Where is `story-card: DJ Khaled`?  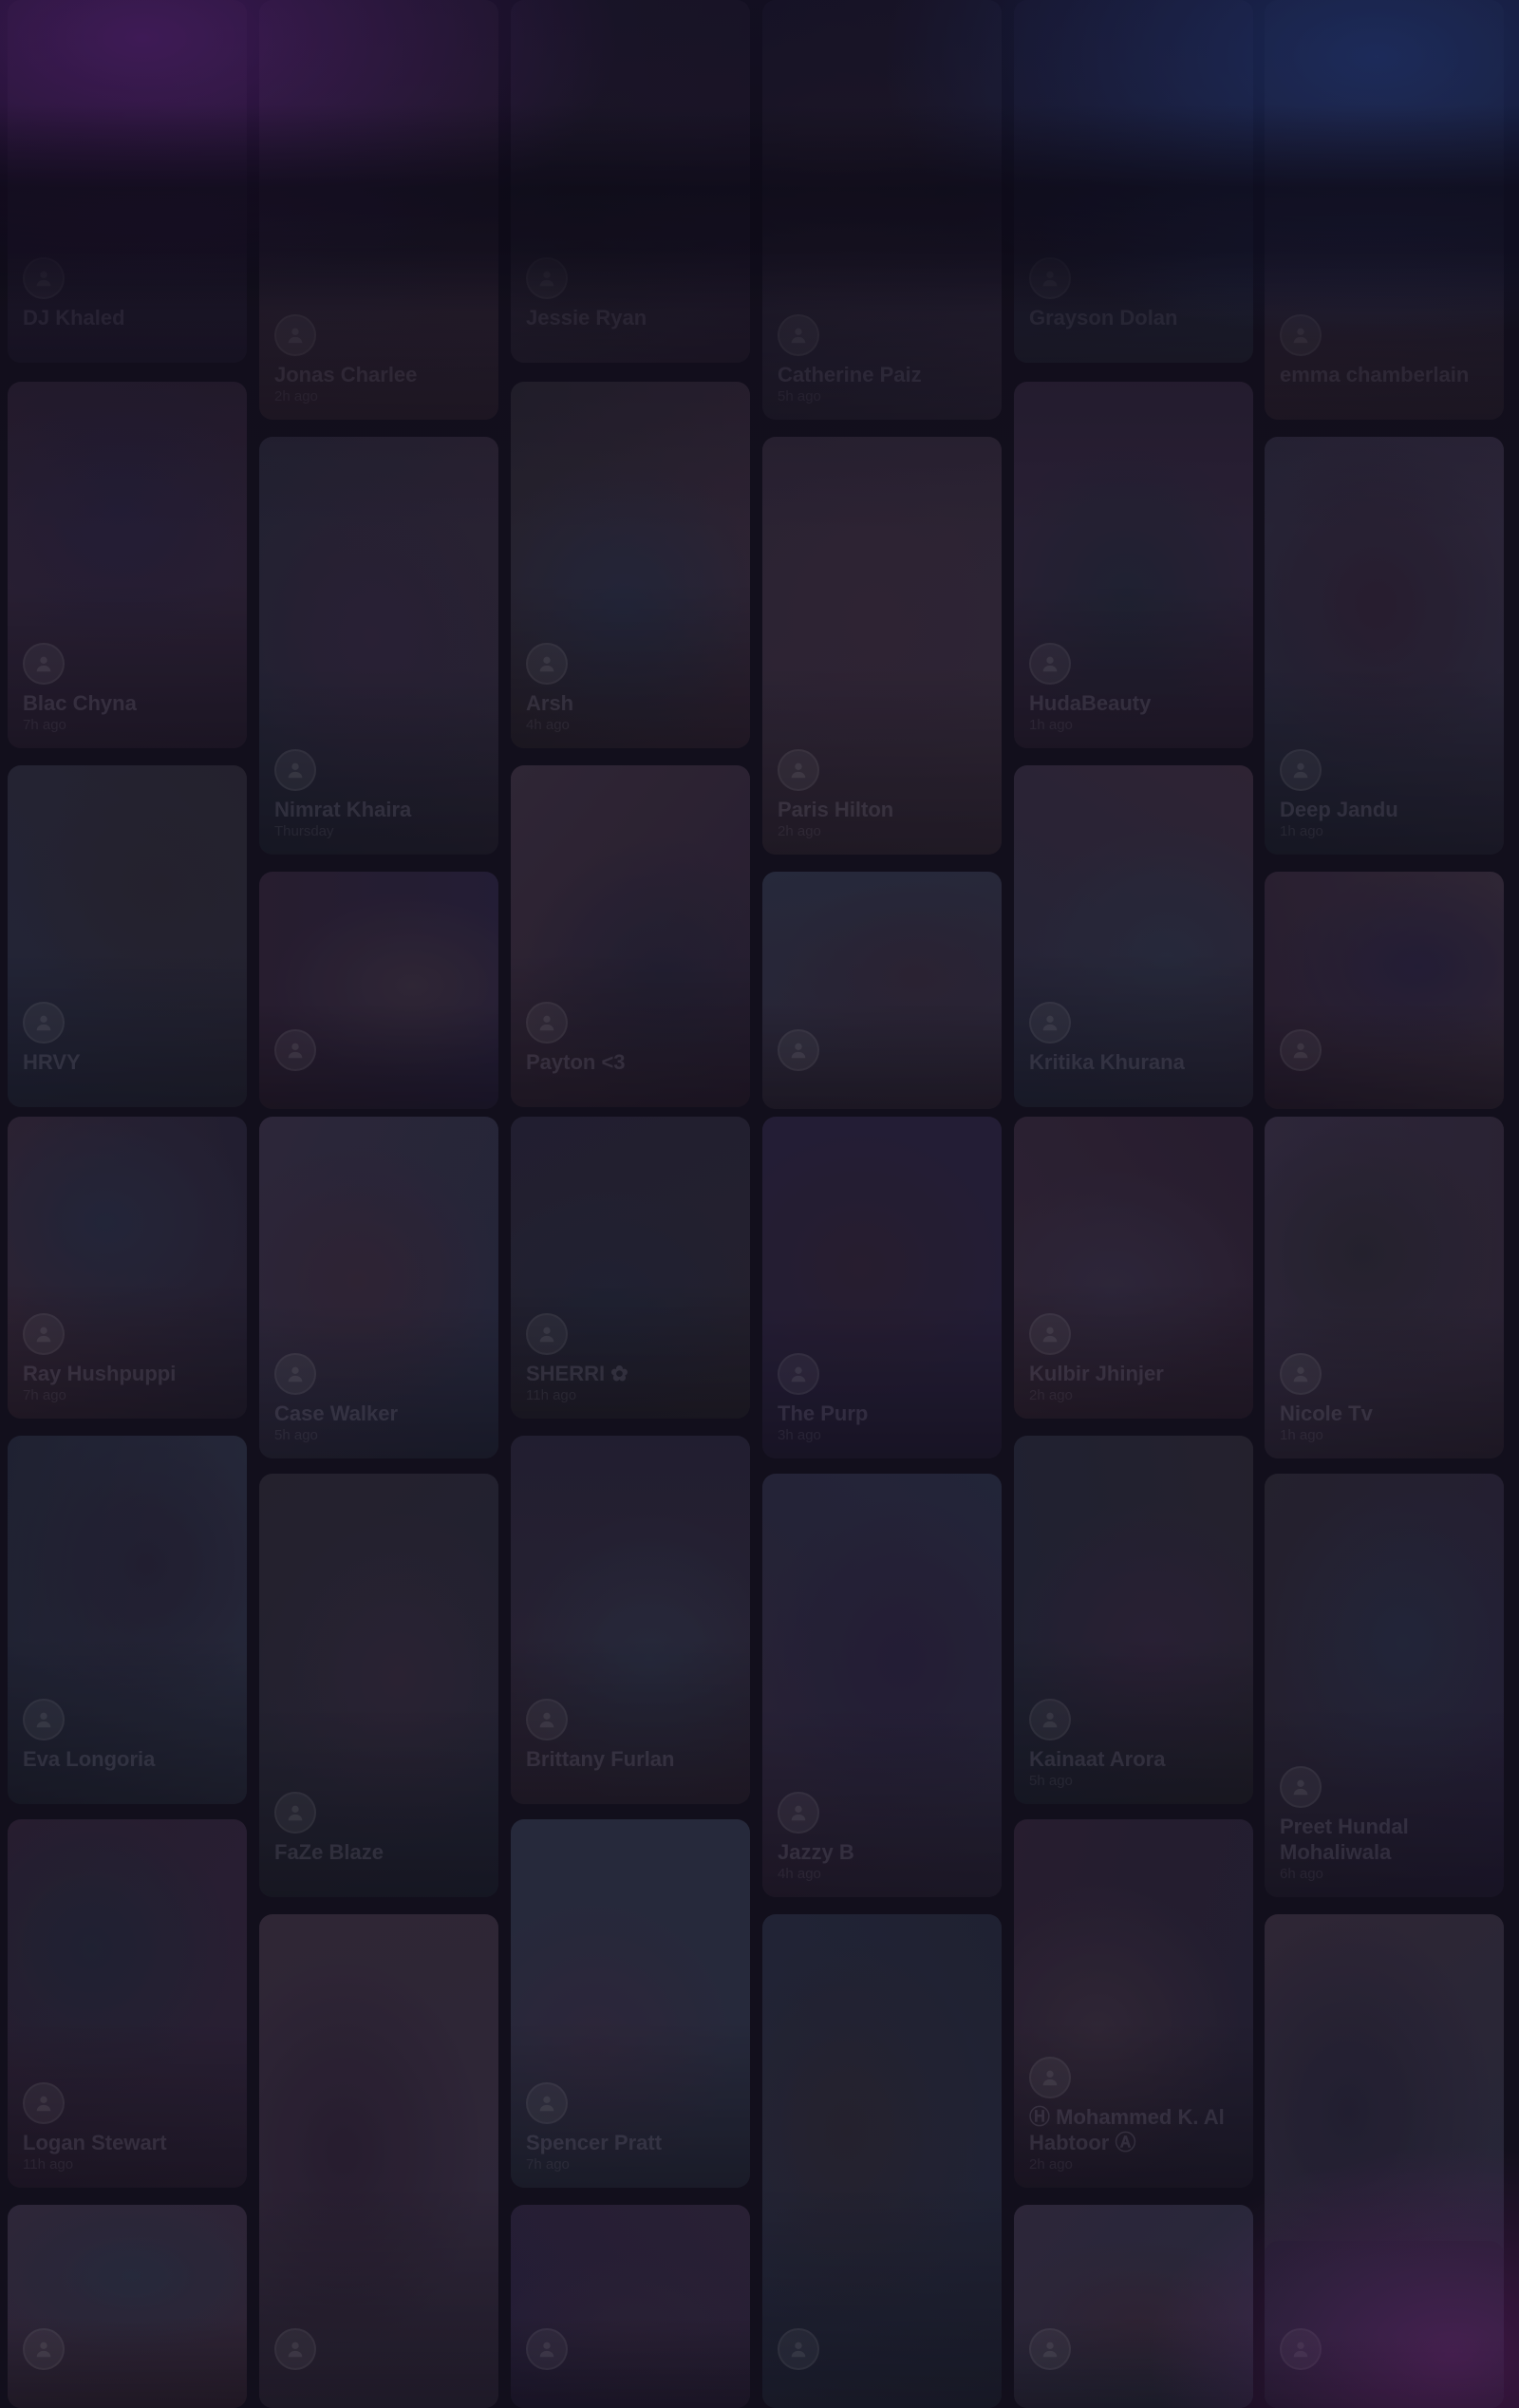
story-card: DJ Khaled is located at coordinates (127, 181).